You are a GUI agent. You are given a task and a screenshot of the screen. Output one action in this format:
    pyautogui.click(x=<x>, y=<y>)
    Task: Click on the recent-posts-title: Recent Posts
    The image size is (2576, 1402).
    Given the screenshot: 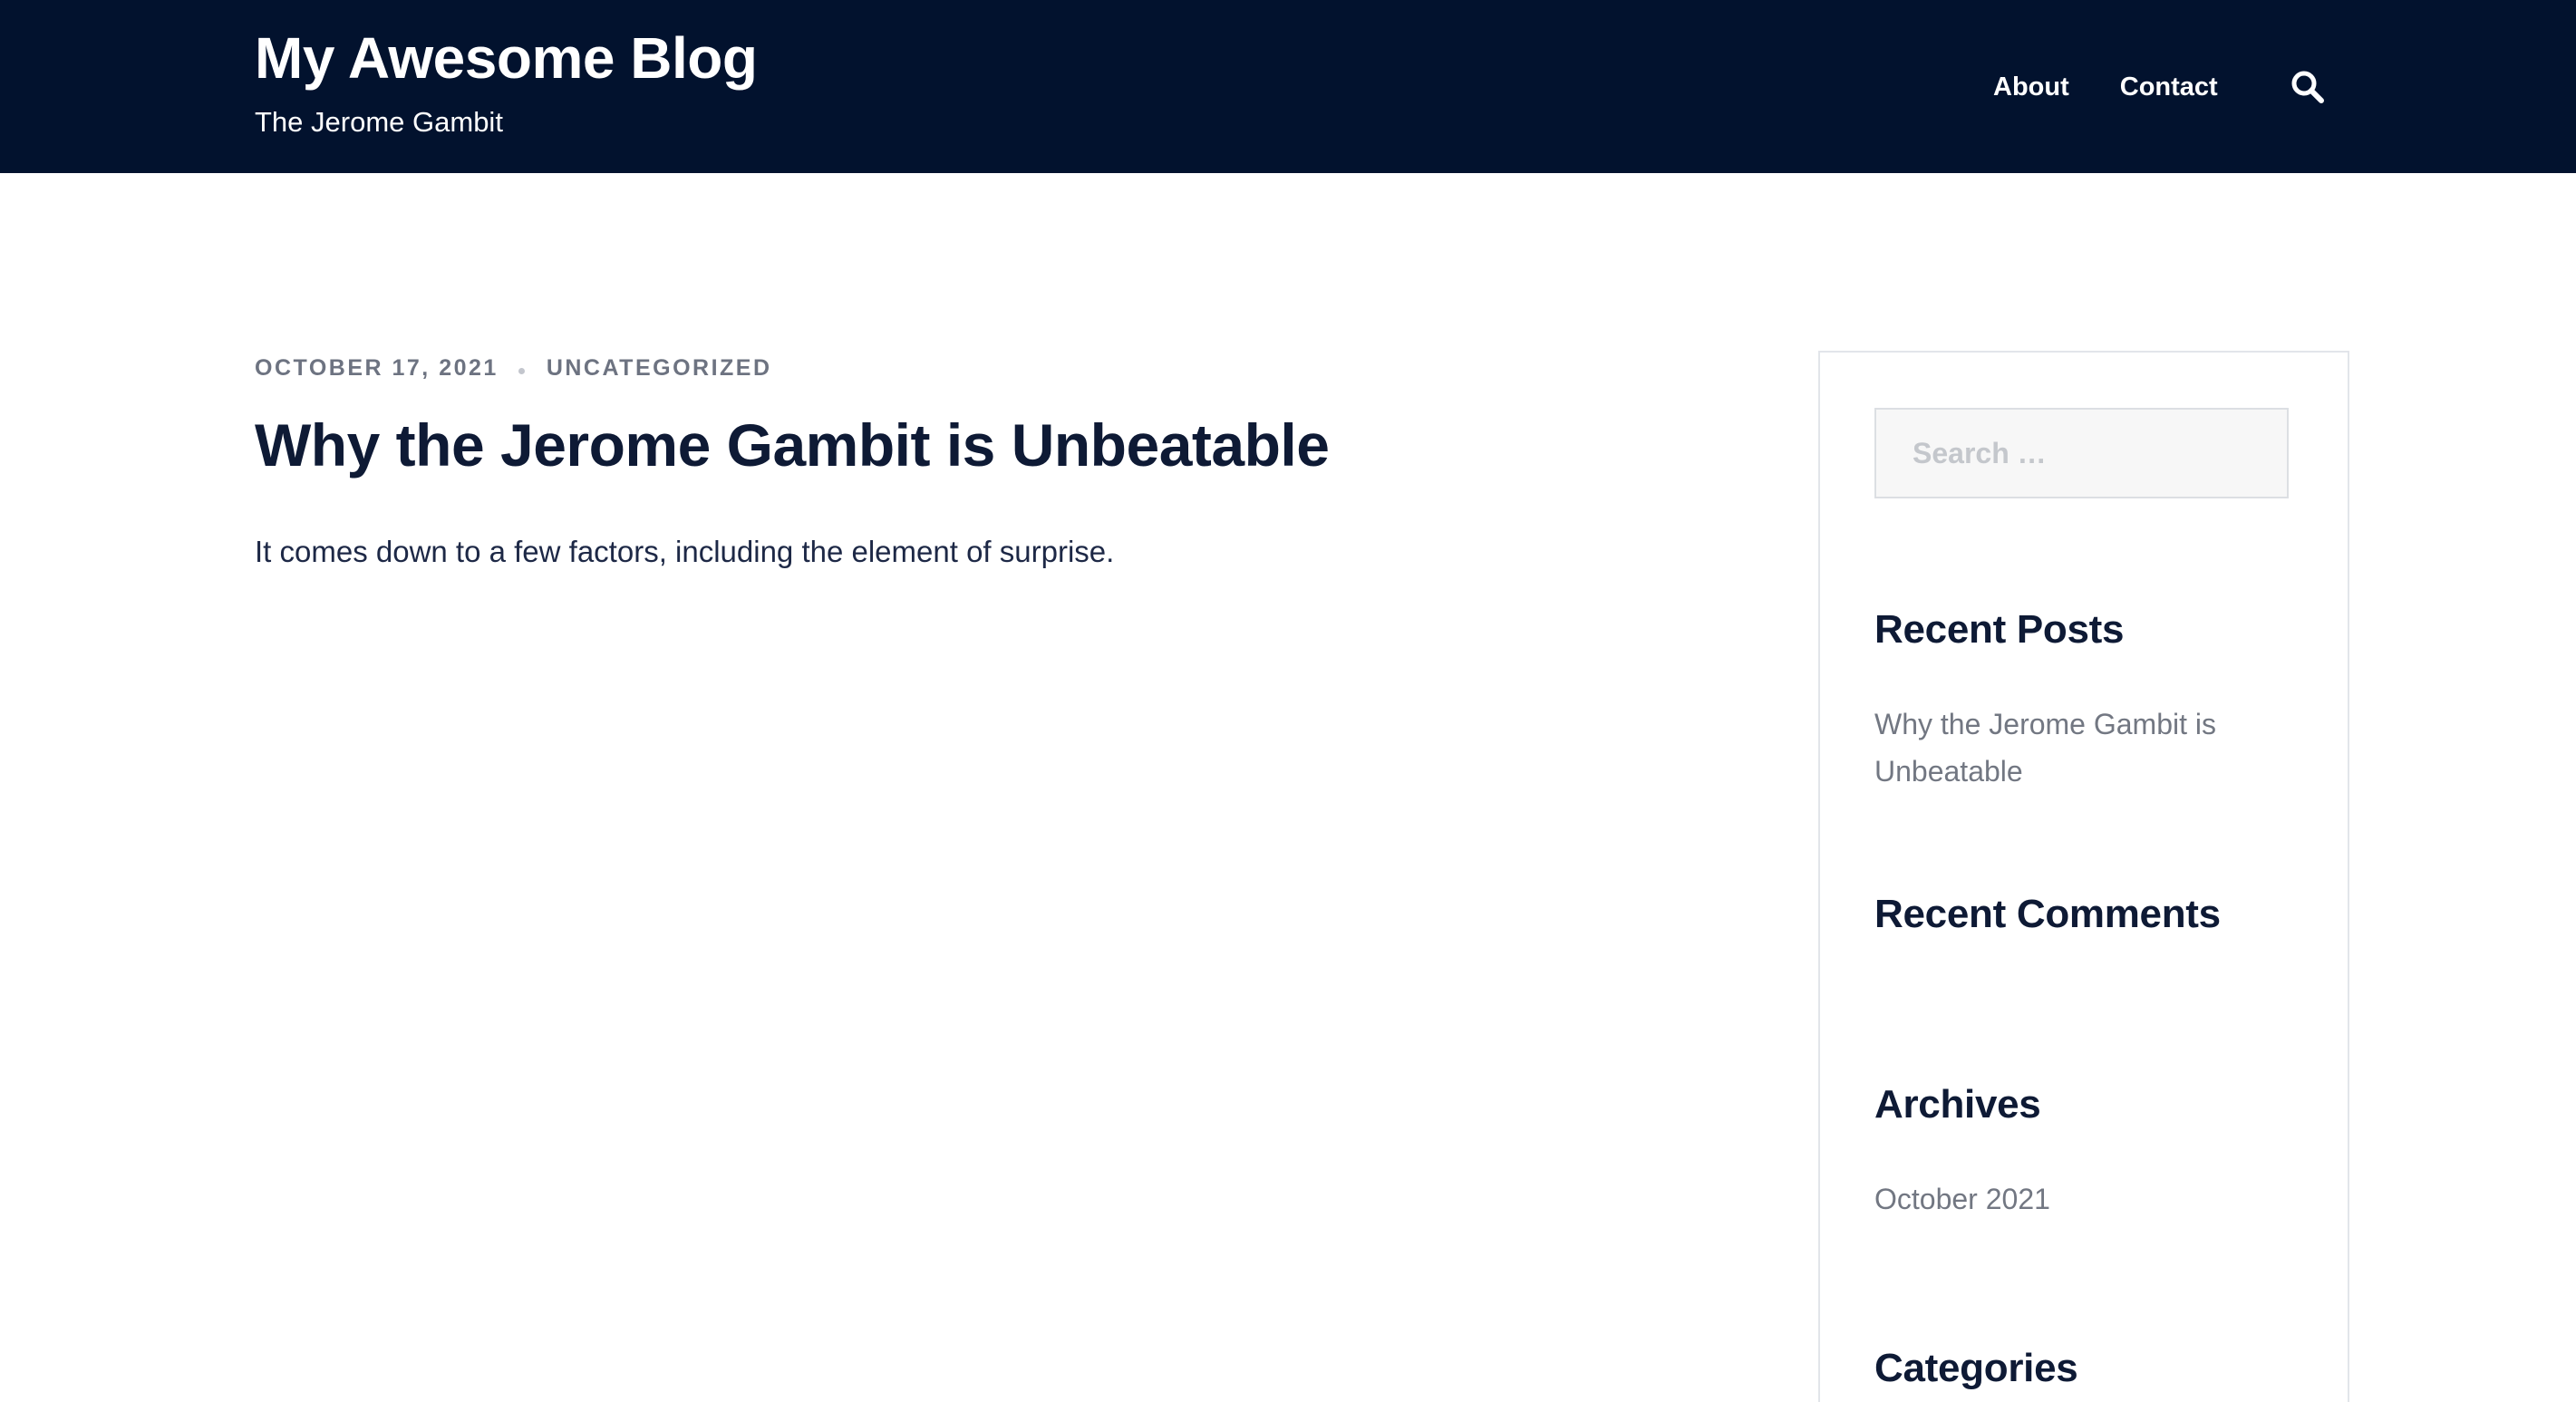 What is the action you would take?
    pyautogui.click(x=1999, y=629)
    